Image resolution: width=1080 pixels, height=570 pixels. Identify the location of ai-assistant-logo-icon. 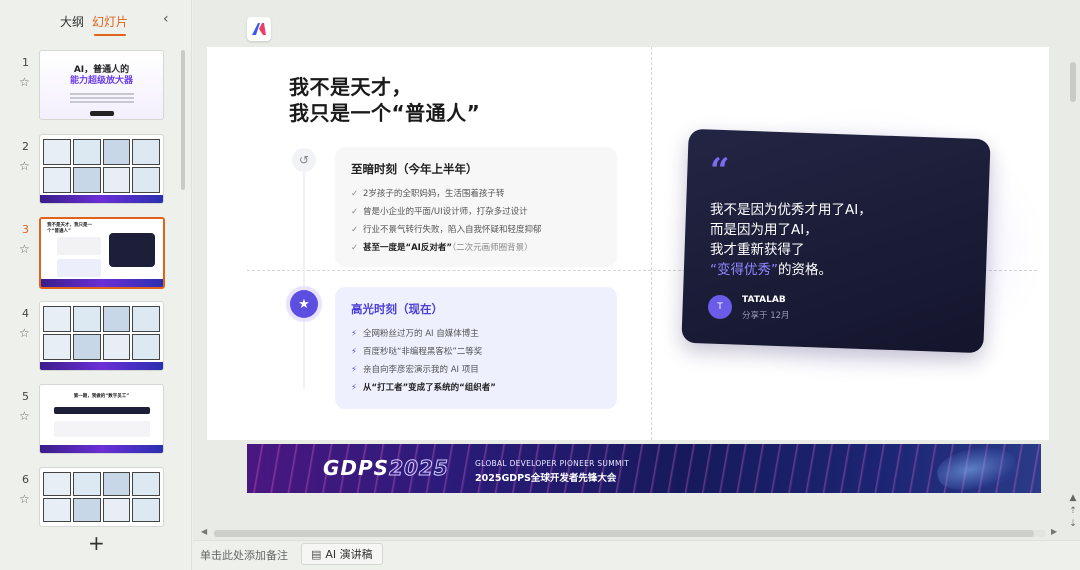
(259, 29).